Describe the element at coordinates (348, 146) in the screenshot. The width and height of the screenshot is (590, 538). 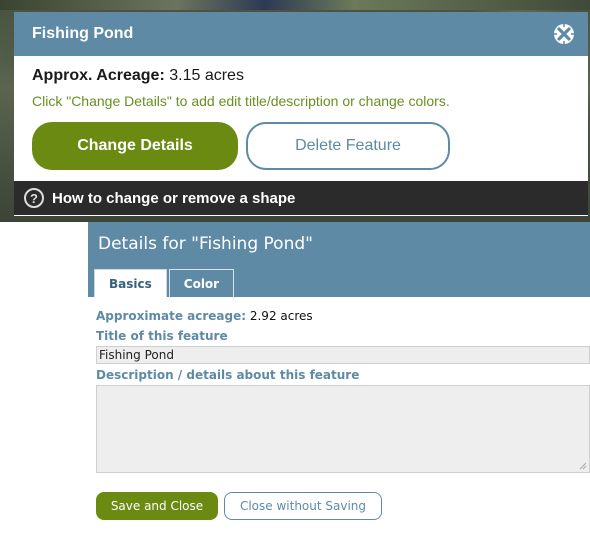
I see `delete-feature-button: Delete Feature` at that location.